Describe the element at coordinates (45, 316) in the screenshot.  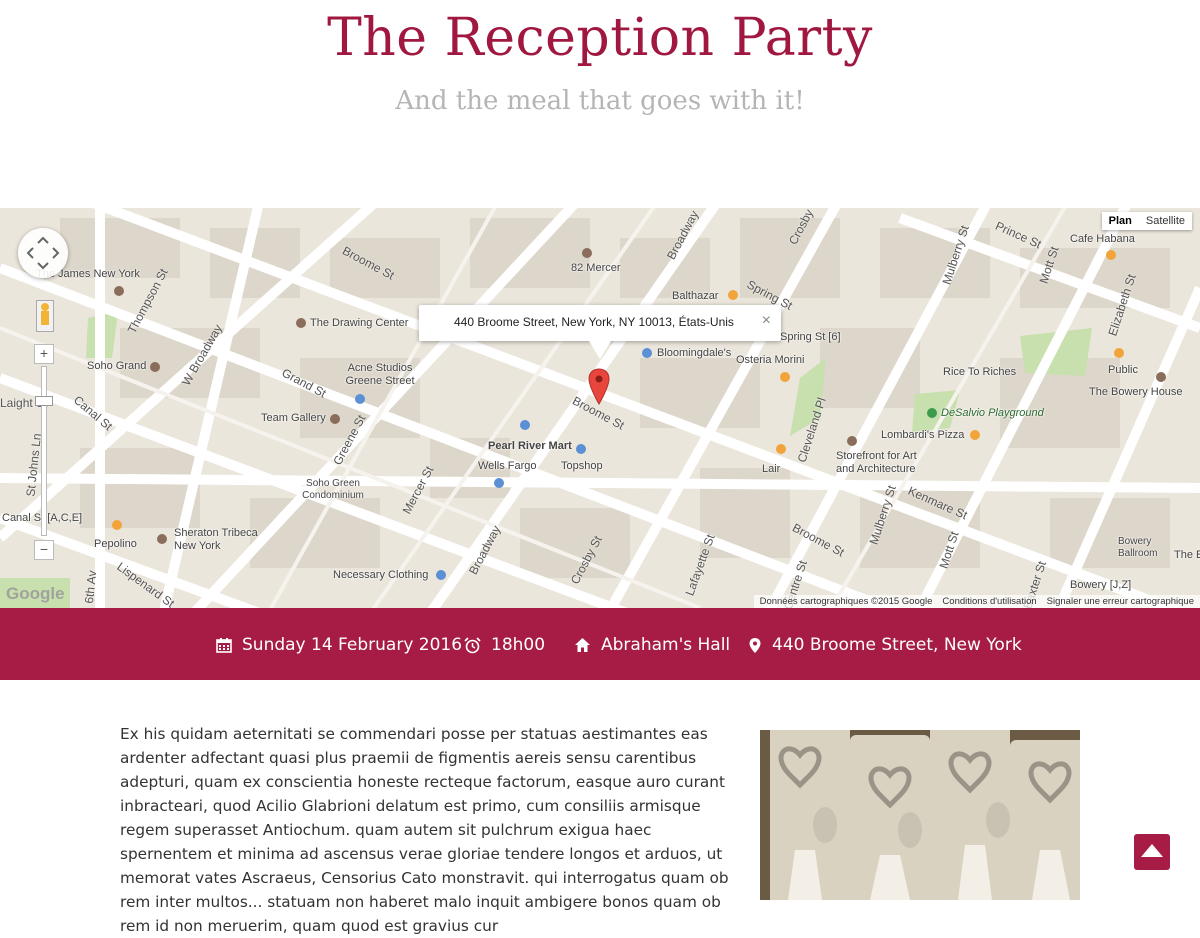
I see `street-view-pegman-icon` at that location.